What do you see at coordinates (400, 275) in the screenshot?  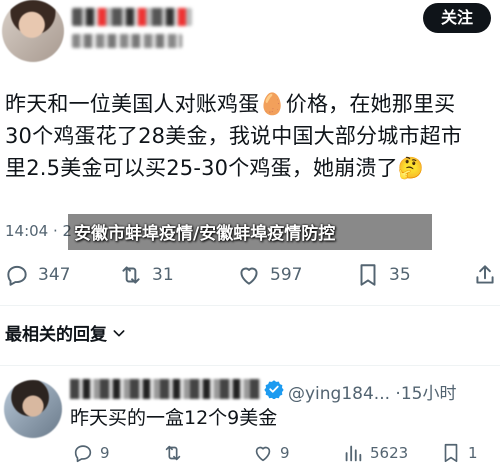 I see `bookmark-count: 35` at bounding box center [400, 275].